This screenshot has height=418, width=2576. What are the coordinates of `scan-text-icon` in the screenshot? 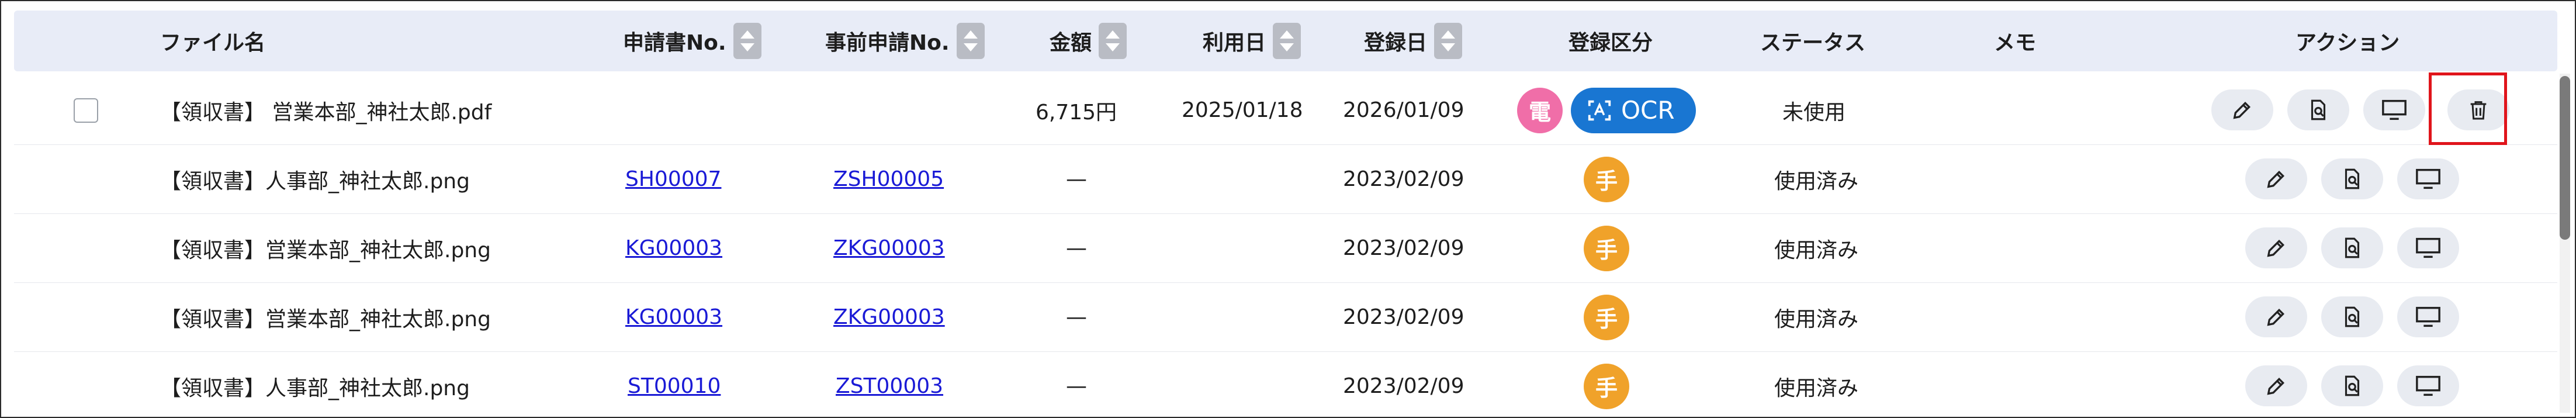 It's located at (1599, 110).